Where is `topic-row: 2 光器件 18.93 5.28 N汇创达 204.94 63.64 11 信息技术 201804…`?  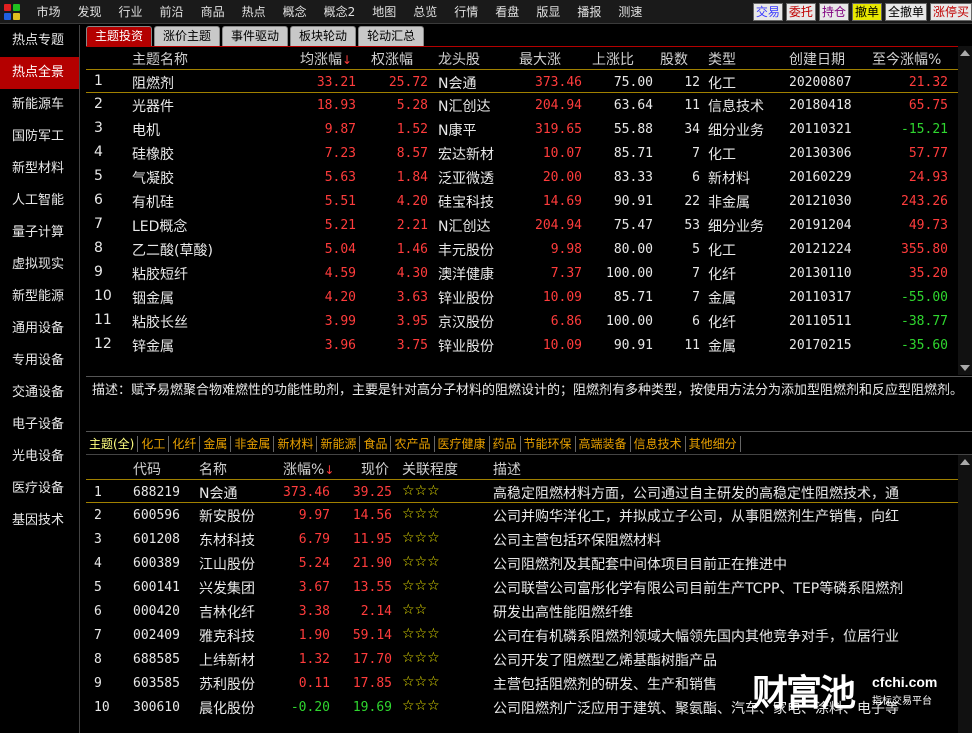
topic-row: 2 光器件 18.93 5.28 N汇创达 204.94 63.64 11 信息技术 201804… is located at coordinates (522, 105).